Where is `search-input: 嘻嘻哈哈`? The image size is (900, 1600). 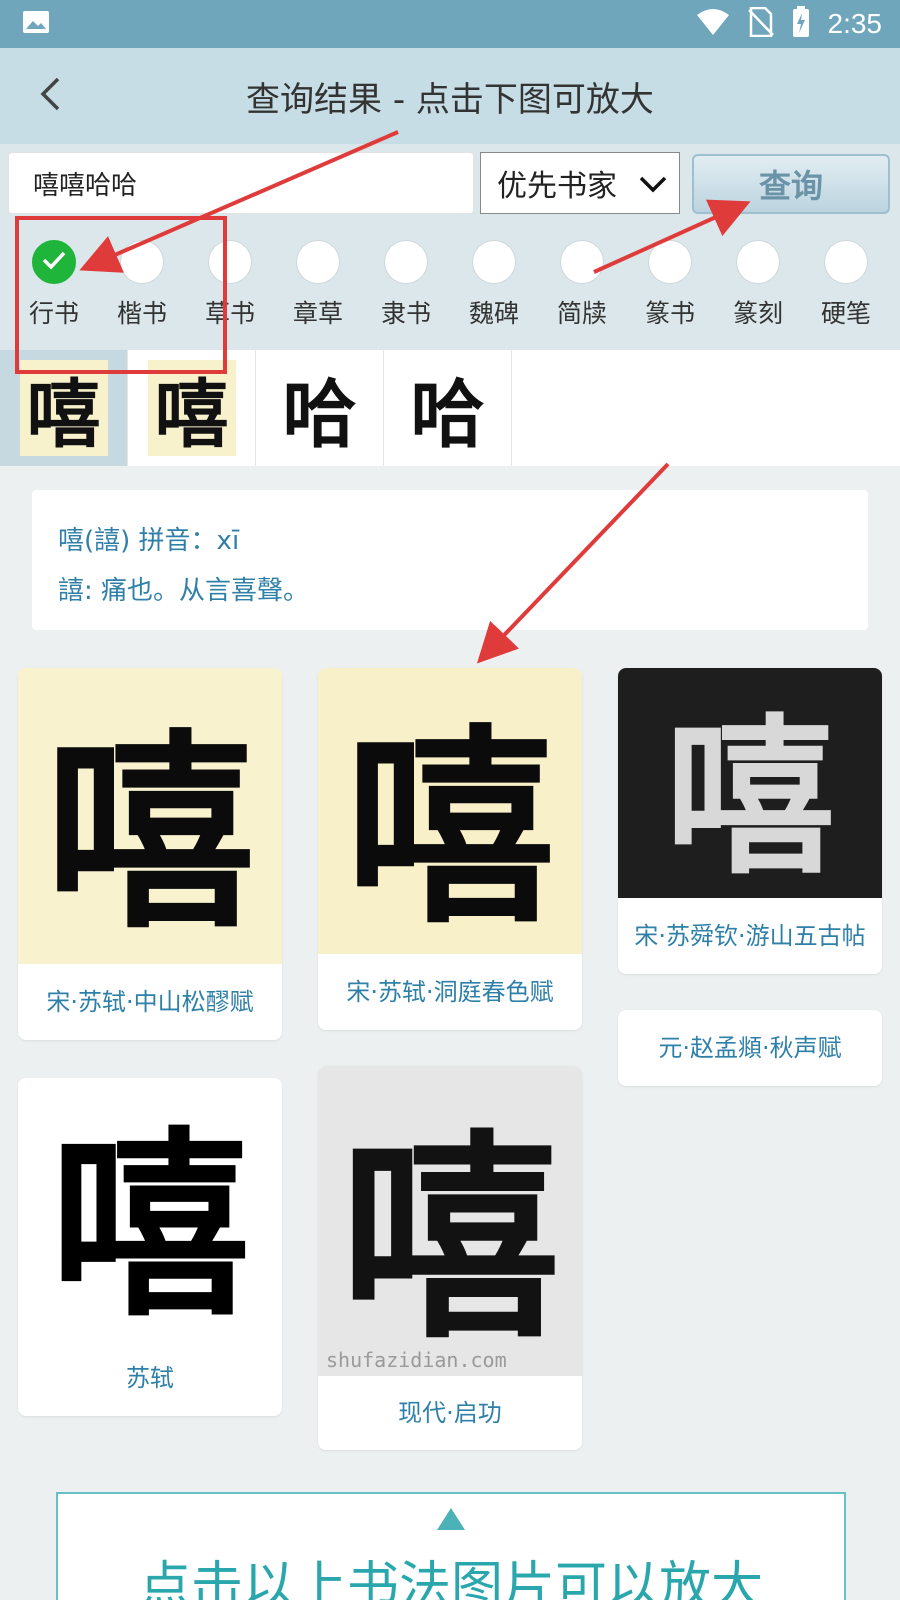 search-input: 嘻嘻哈哈 is located at coordinates (241, 183).